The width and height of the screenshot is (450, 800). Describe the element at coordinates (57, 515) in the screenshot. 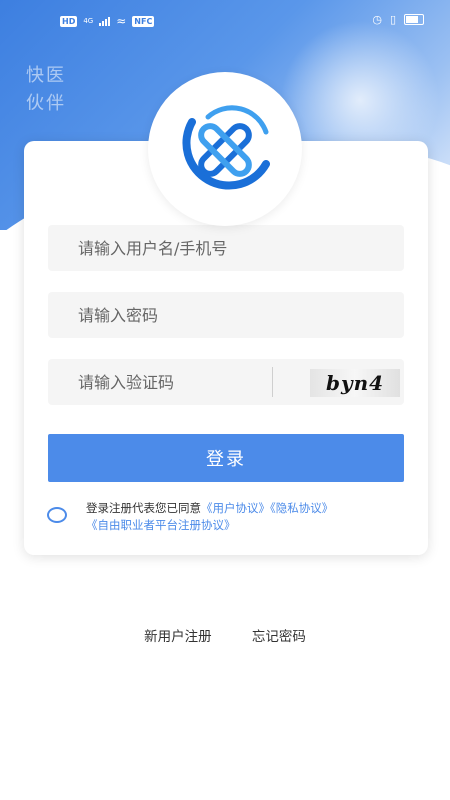

I see `agreement-checkbox` at that location.